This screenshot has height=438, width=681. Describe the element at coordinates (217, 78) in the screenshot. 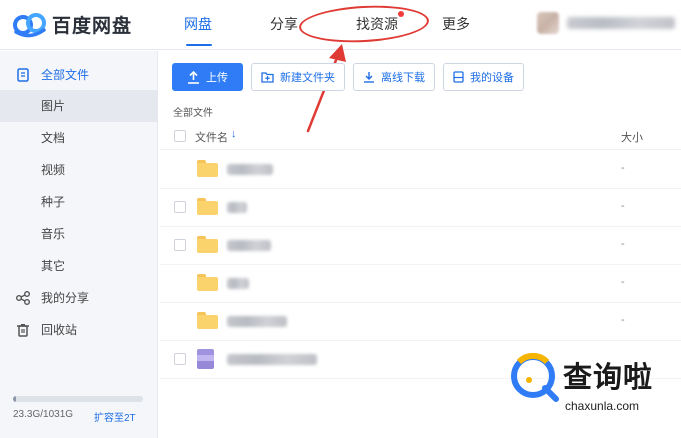

I see `upload-label: 上传` at that location.